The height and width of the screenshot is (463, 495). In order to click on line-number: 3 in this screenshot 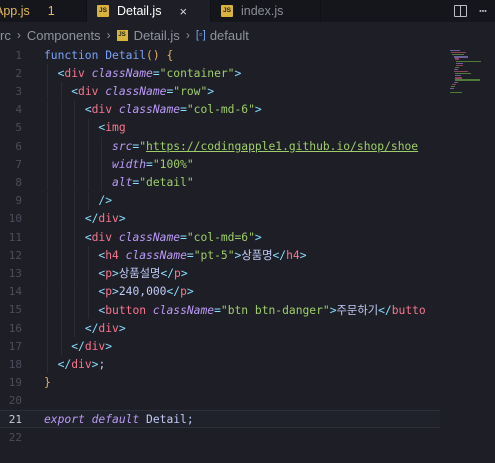, I will do `click(18, 91)`.